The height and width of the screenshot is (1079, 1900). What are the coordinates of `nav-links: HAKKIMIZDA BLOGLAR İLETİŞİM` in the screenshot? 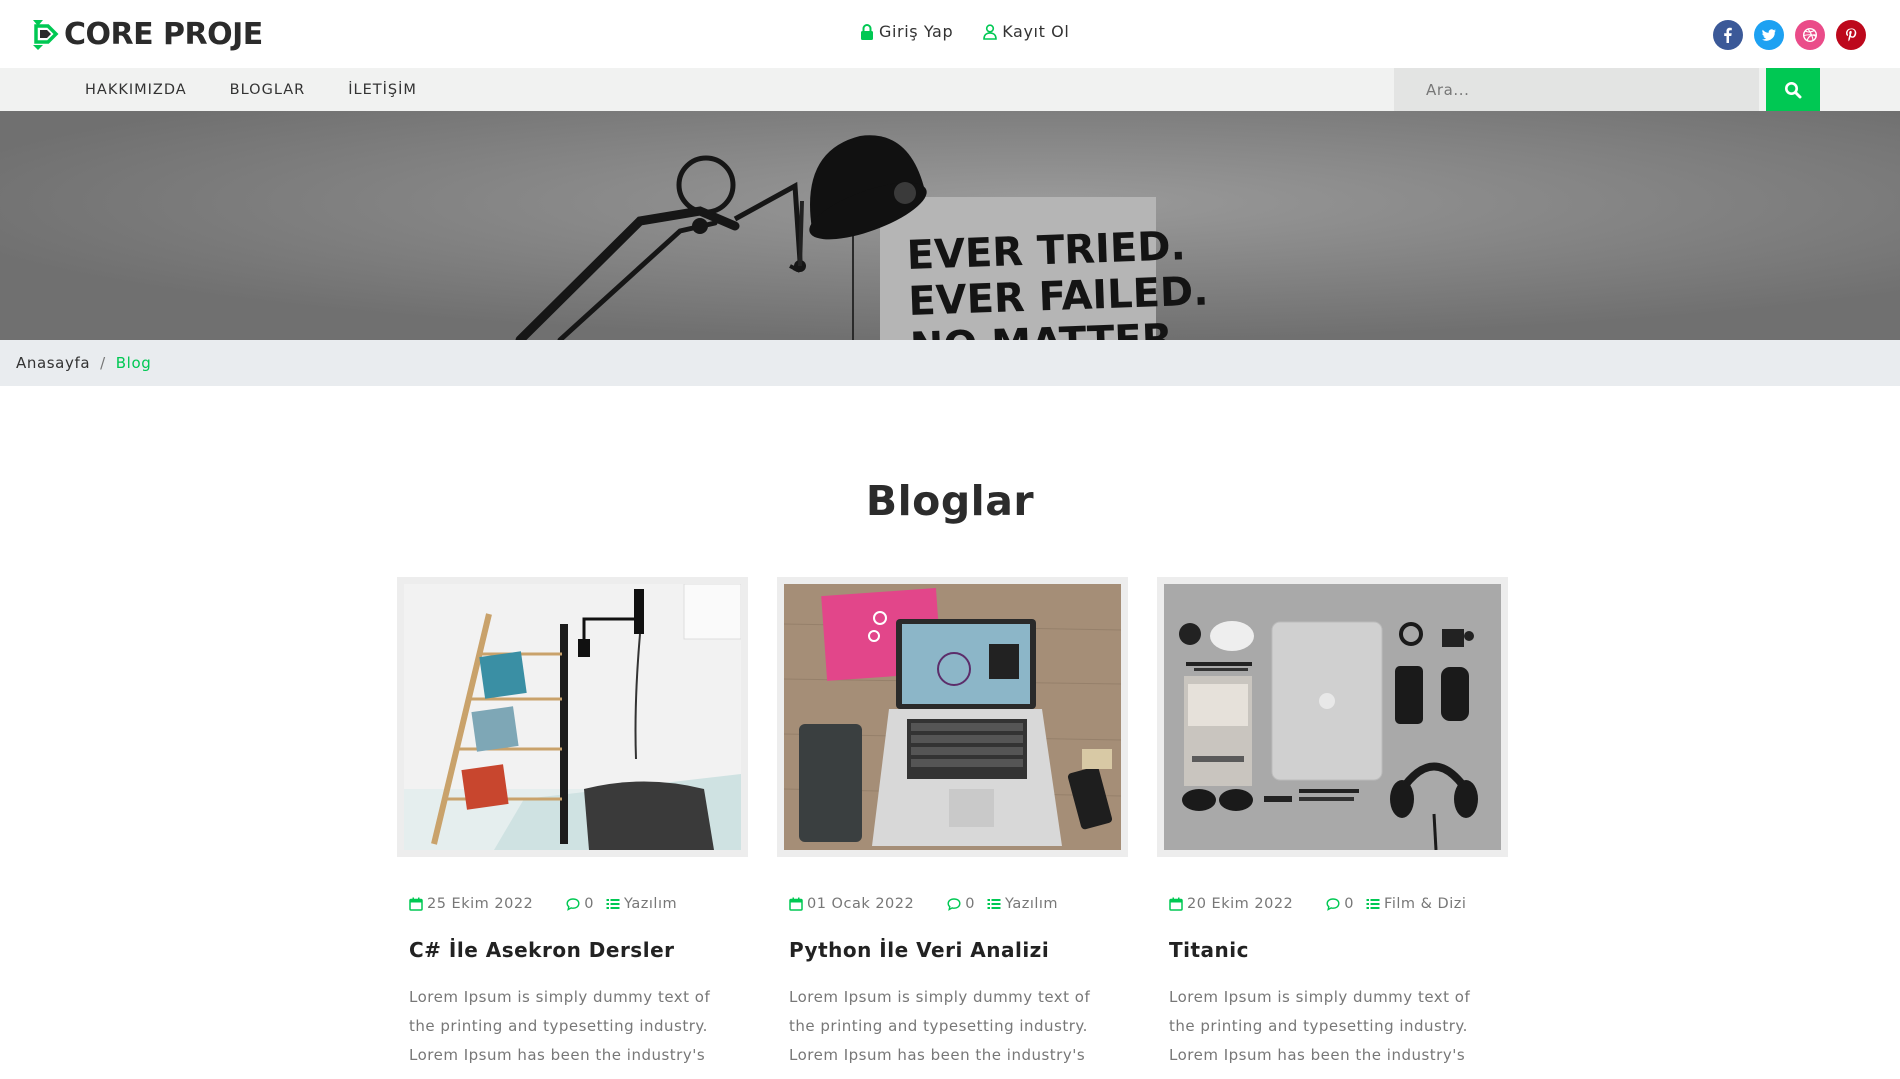 It's located at (251, 89).